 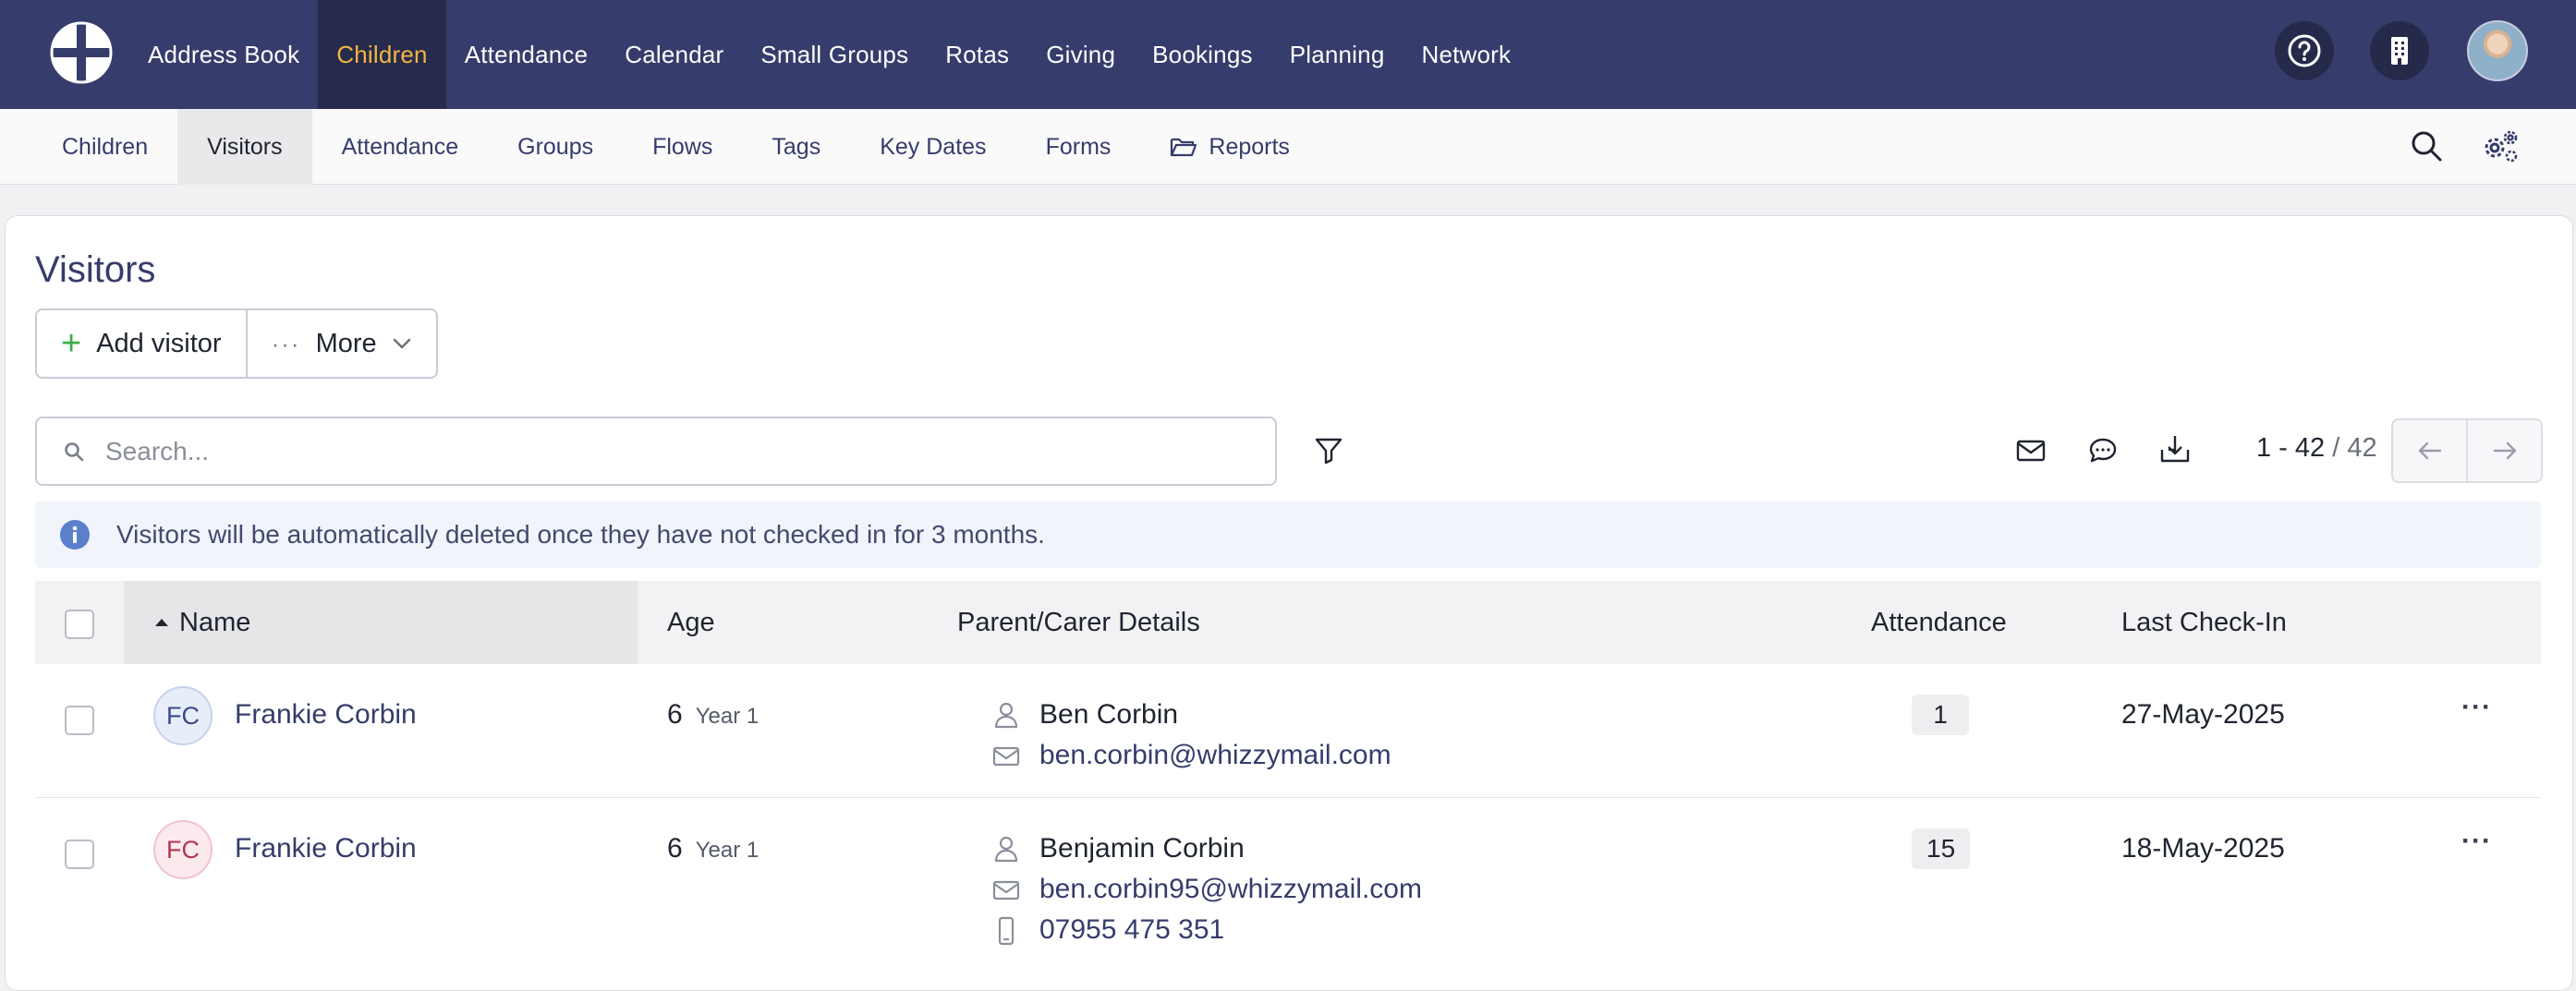 I want to click on tab-label: Children, so click(x=105, y=146).